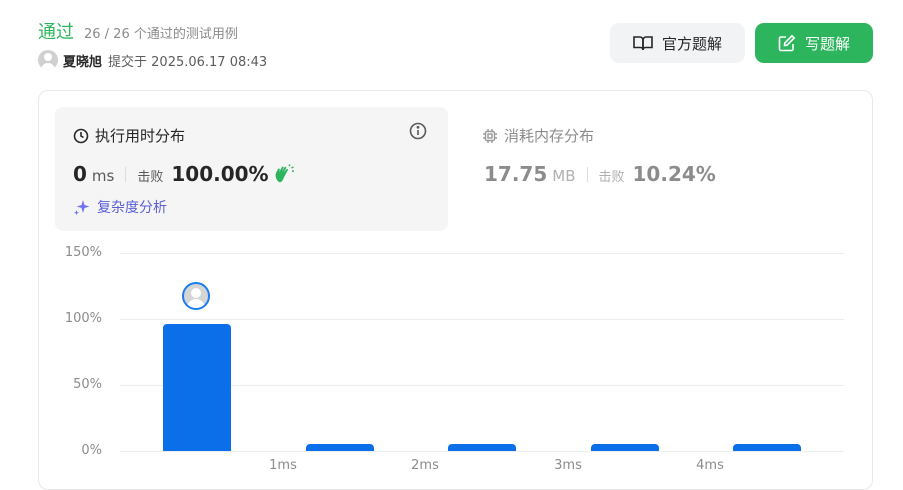 The width and height of the screenshot is (903, 490). Describe the element at coordinates (418, 131) in the screenshot. I see `info-icon` at that location.